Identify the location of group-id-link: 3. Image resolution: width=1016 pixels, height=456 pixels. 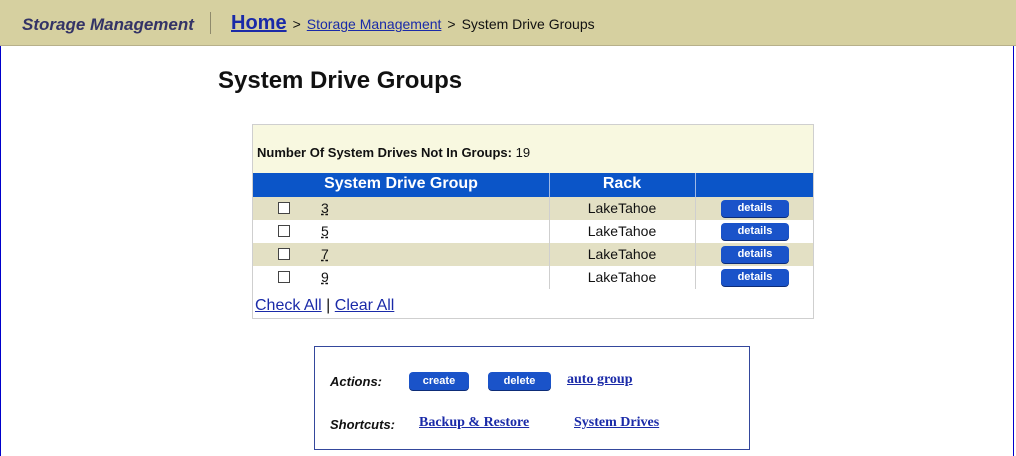
(325, 208).